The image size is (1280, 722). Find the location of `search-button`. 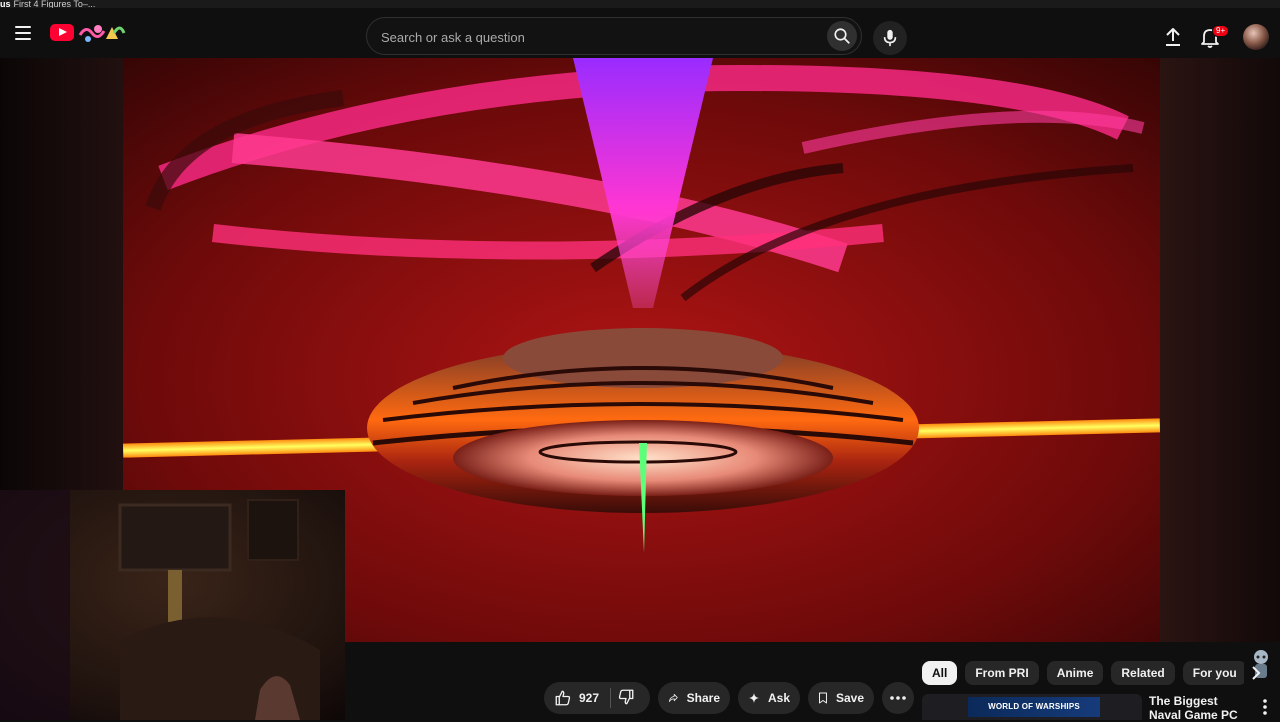

search-button is located at coordinates (842, 36).